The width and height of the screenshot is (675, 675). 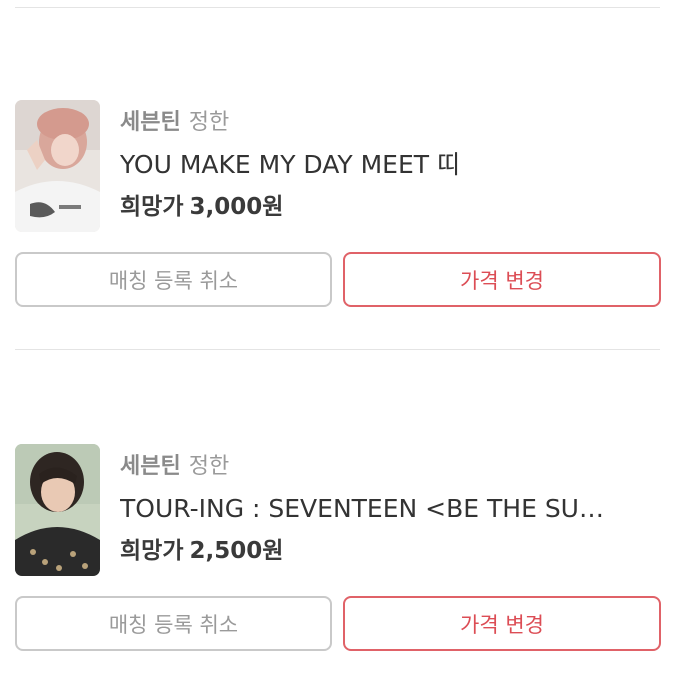 What do you see at coordinates (337, 7) in the screenshot?
I see `top-divider` at bounding box center [337, 7].